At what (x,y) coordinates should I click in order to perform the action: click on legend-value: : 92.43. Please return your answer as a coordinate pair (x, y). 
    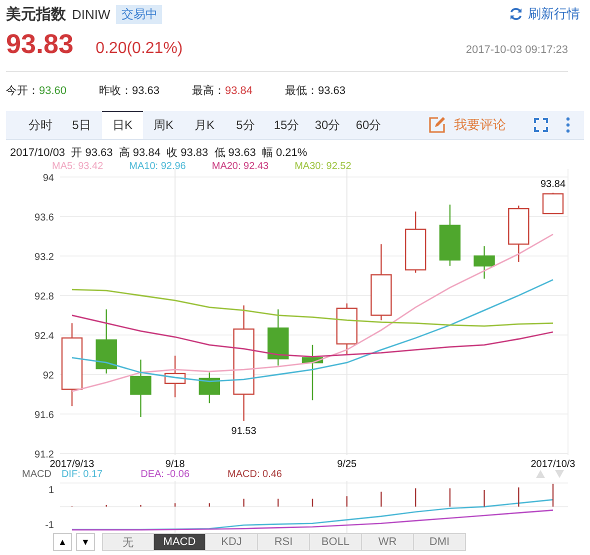
    Looking at the image, I should click on (253, 166).